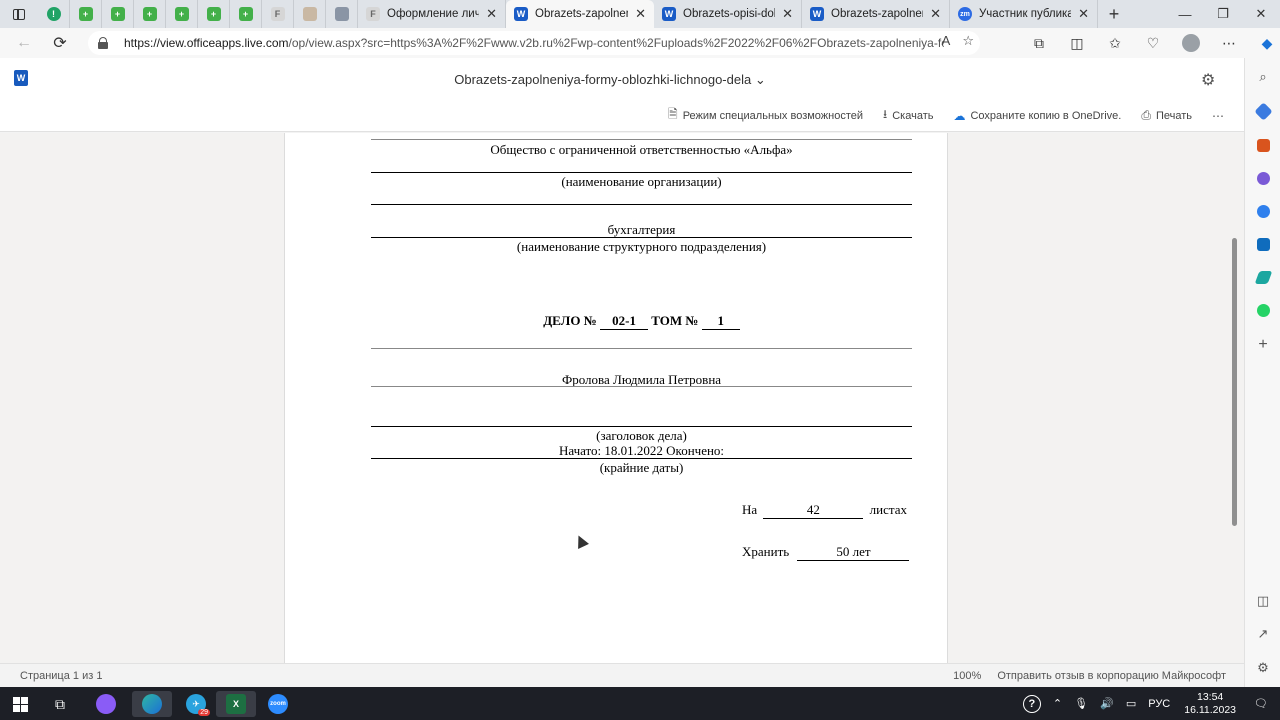  I want to click on clock: 13:54 16.11.2023, so click(1210, 704).